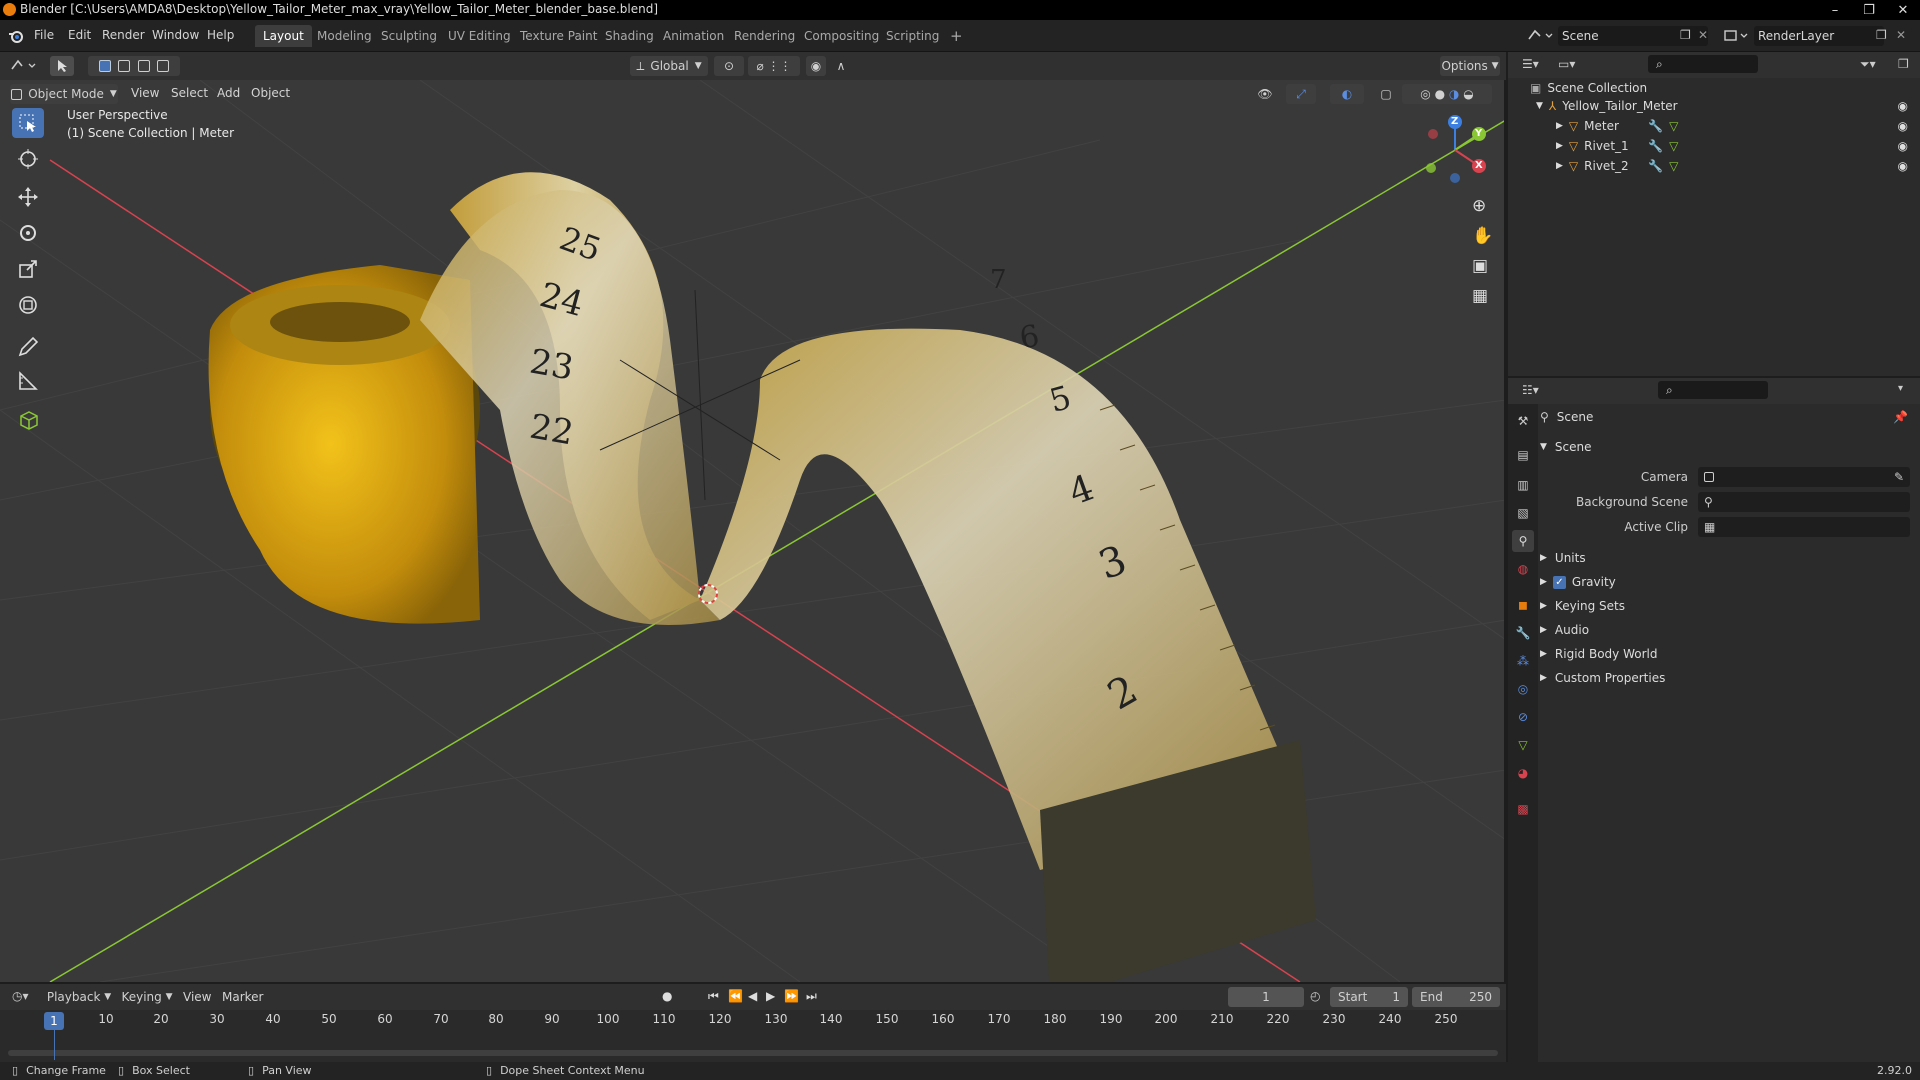  Describe the element at coordinates (1540, 36) in the screenshot. I see `scene-selector-icon` at that location.